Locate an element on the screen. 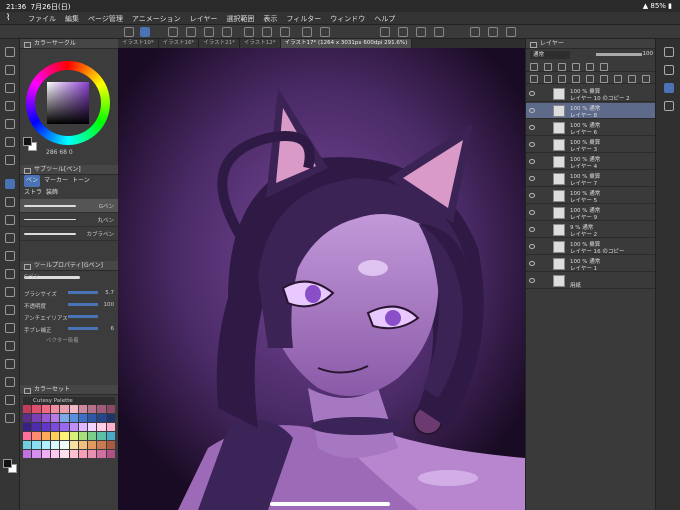  navigator-icon is located at coordinates (669, 52).